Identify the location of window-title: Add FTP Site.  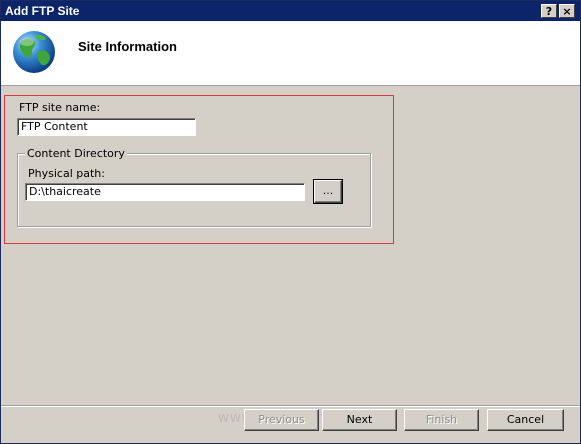
(42, 11).